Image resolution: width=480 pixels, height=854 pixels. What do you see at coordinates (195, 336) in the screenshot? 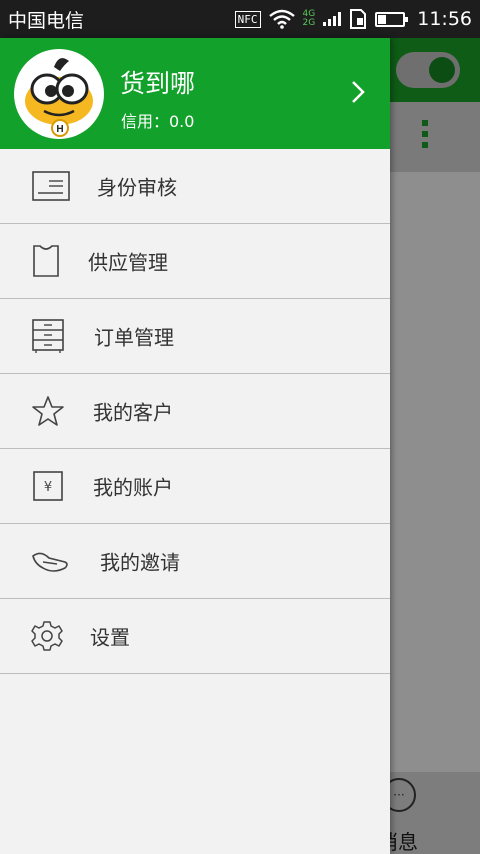
I see `menu-item-order-management: 订单管理` at bounding box center [195, 336].